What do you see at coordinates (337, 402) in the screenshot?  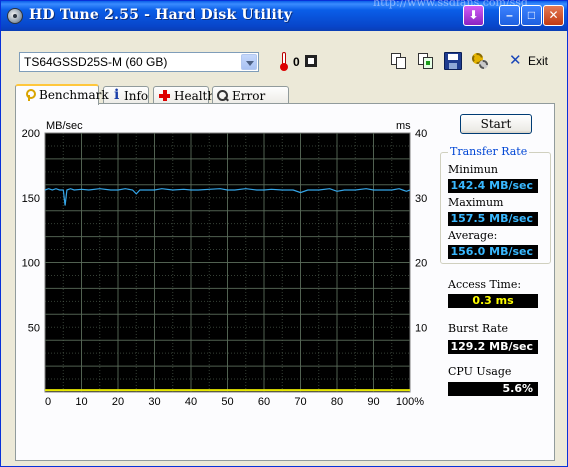 I see `x-tick-label: 80` at bounding box center [337, 402].